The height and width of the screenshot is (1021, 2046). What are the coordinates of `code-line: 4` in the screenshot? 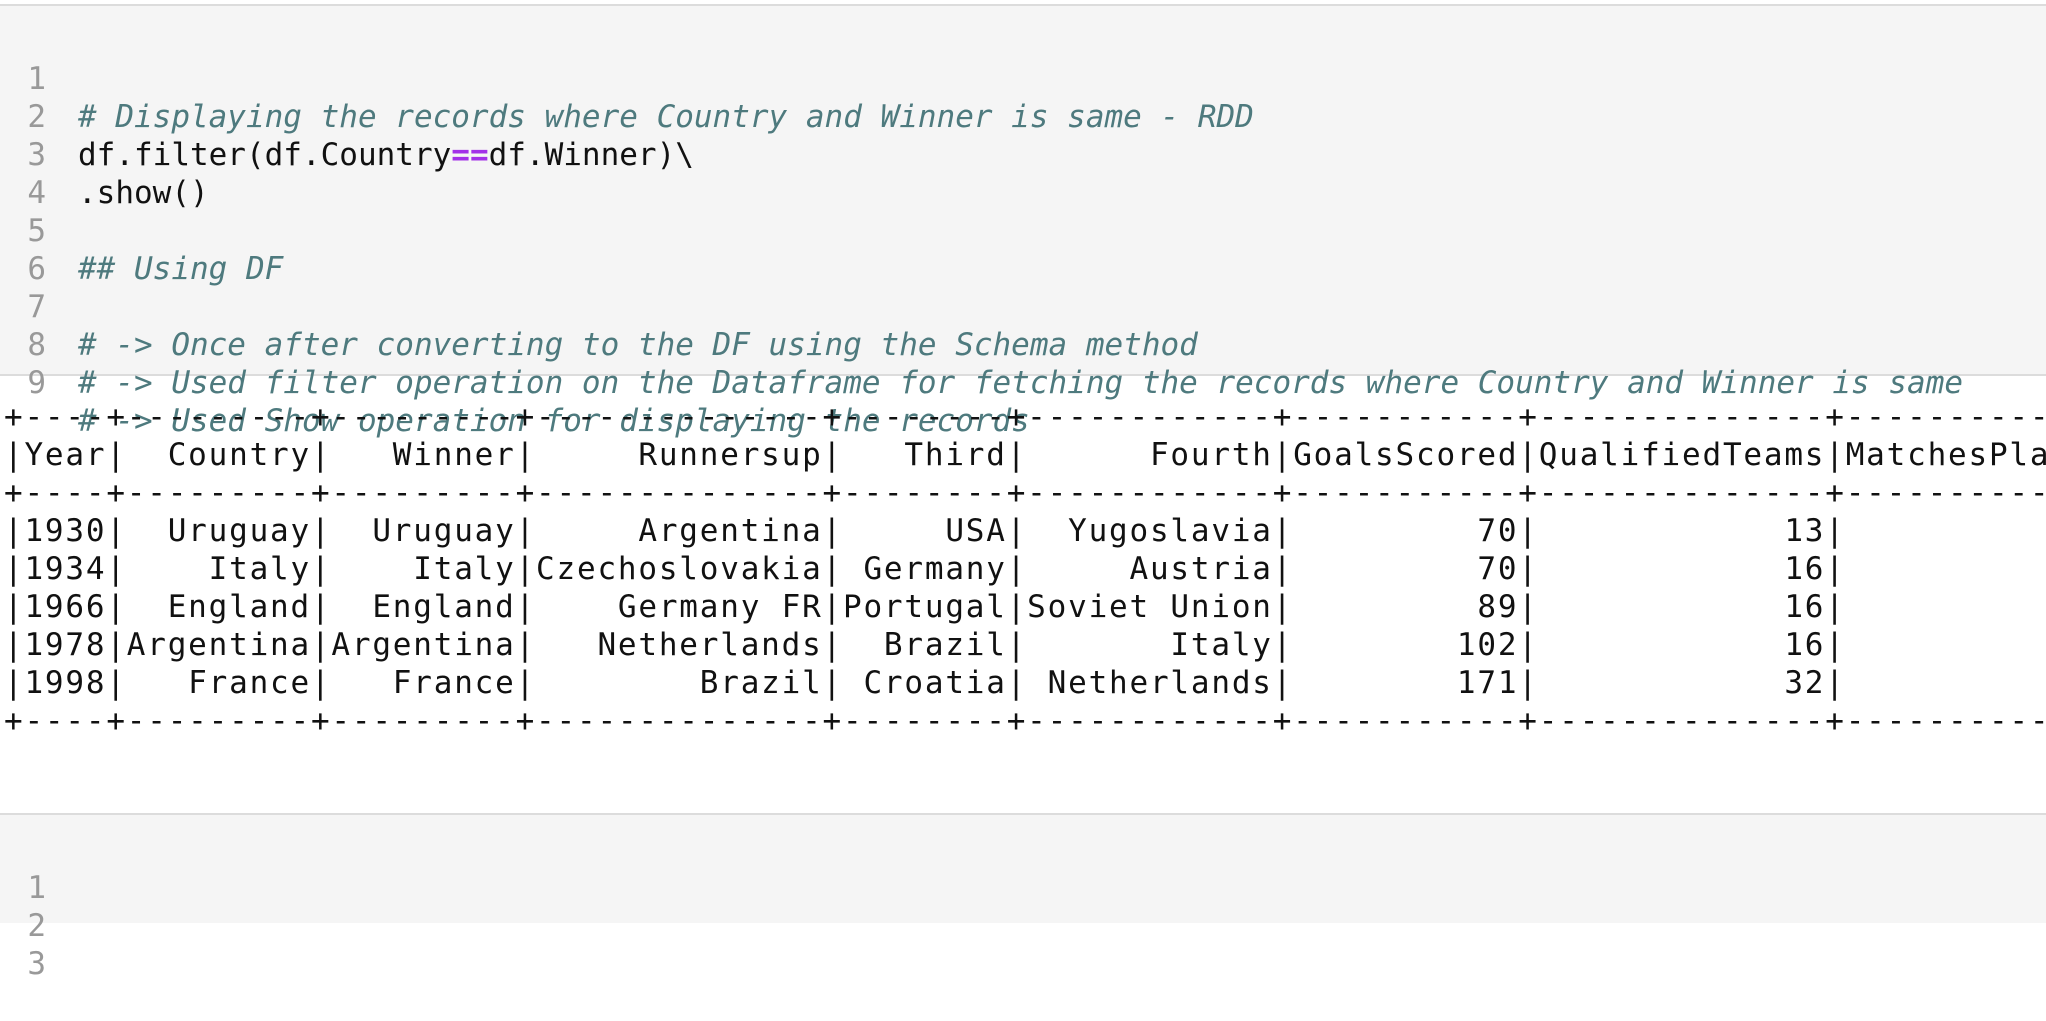 It's located at (1023, 173).